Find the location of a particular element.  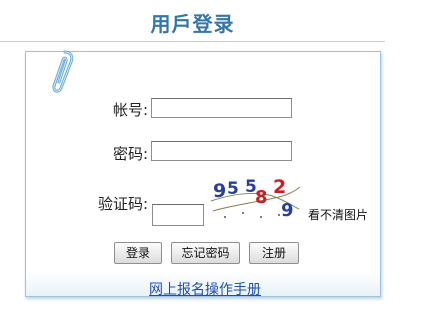

manual-link: 网上报名操作手册 is located at coordinates (205, 289).